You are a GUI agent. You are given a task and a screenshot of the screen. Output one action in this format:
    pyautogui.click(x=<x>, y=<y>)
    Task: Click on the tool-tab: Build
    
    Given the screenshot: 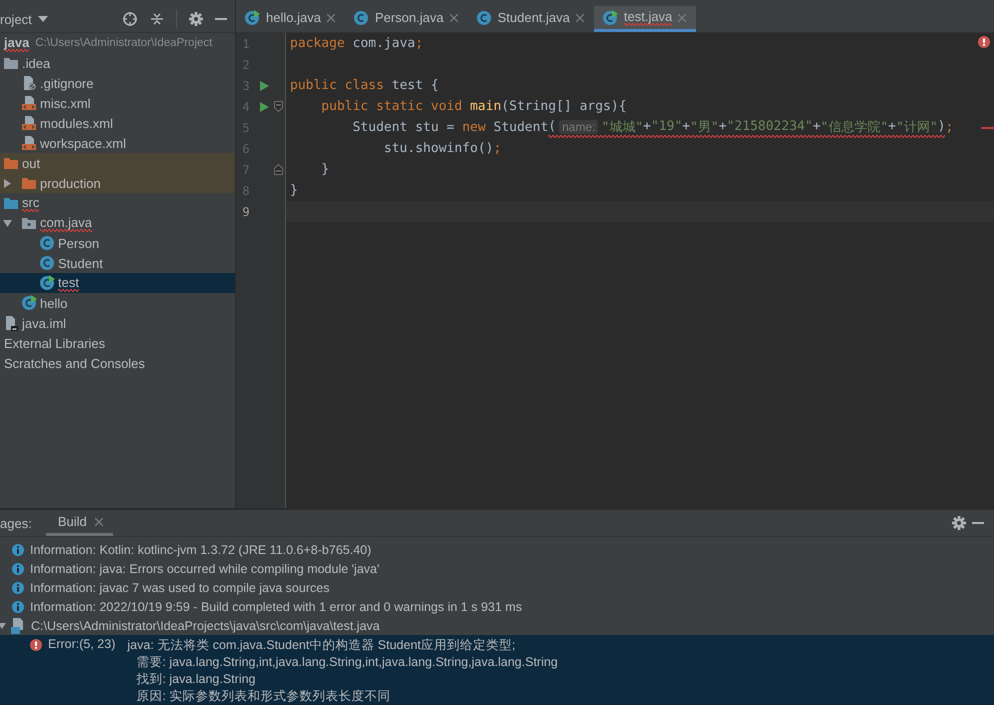 What is the action you would take?
    pyautogui.click(x=79, y=523)
    